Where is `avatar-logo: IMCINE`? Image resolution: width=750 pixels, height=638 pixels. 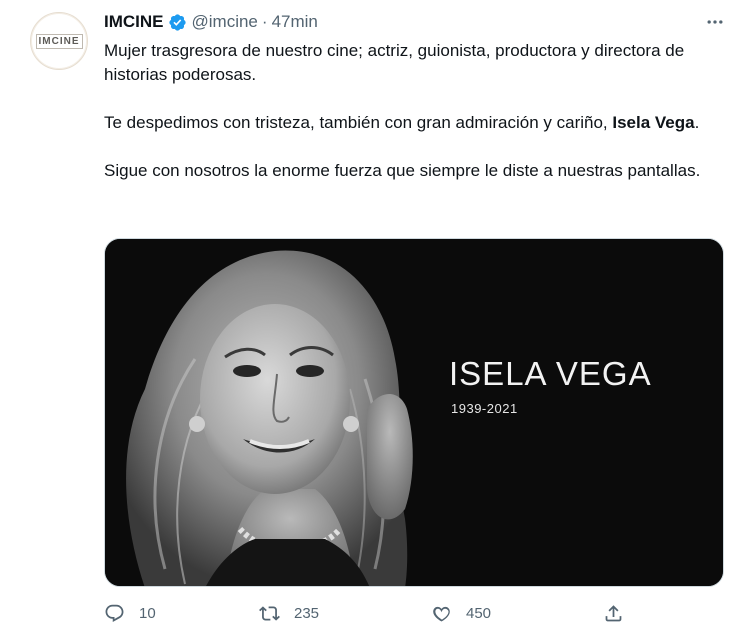 avatar-logo: IMCINE is located at coordinates (59, 41).